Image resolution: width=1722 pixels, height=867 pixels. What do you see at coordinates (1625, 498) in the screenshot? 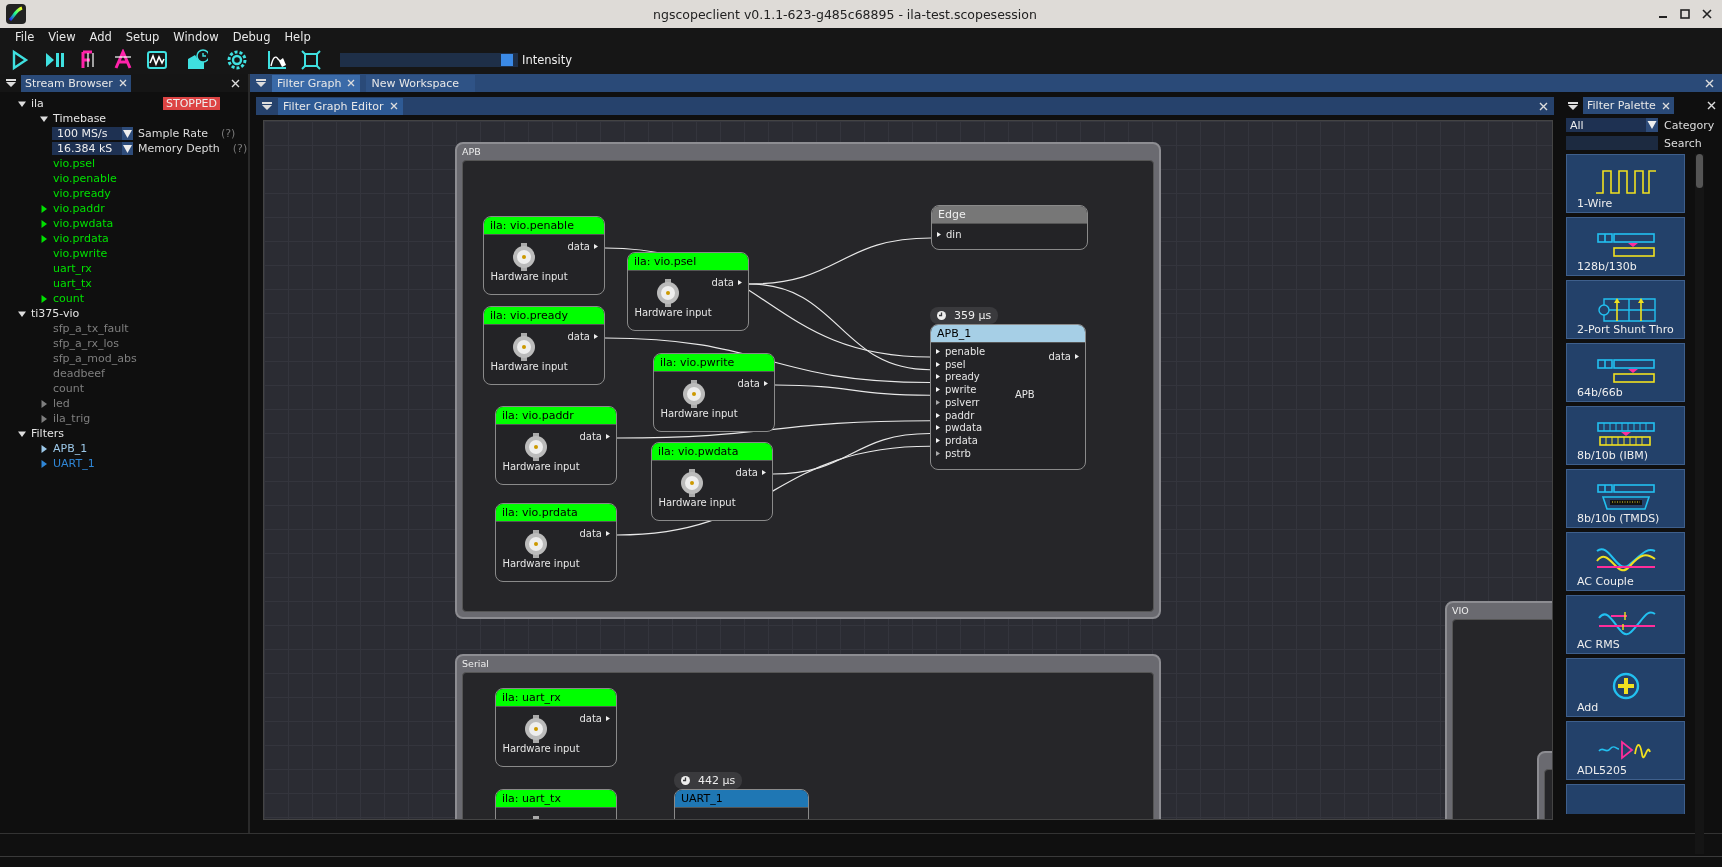
I see `palette-tile: 8b/10b (TMDS)` at bounding box center [1625, 498].